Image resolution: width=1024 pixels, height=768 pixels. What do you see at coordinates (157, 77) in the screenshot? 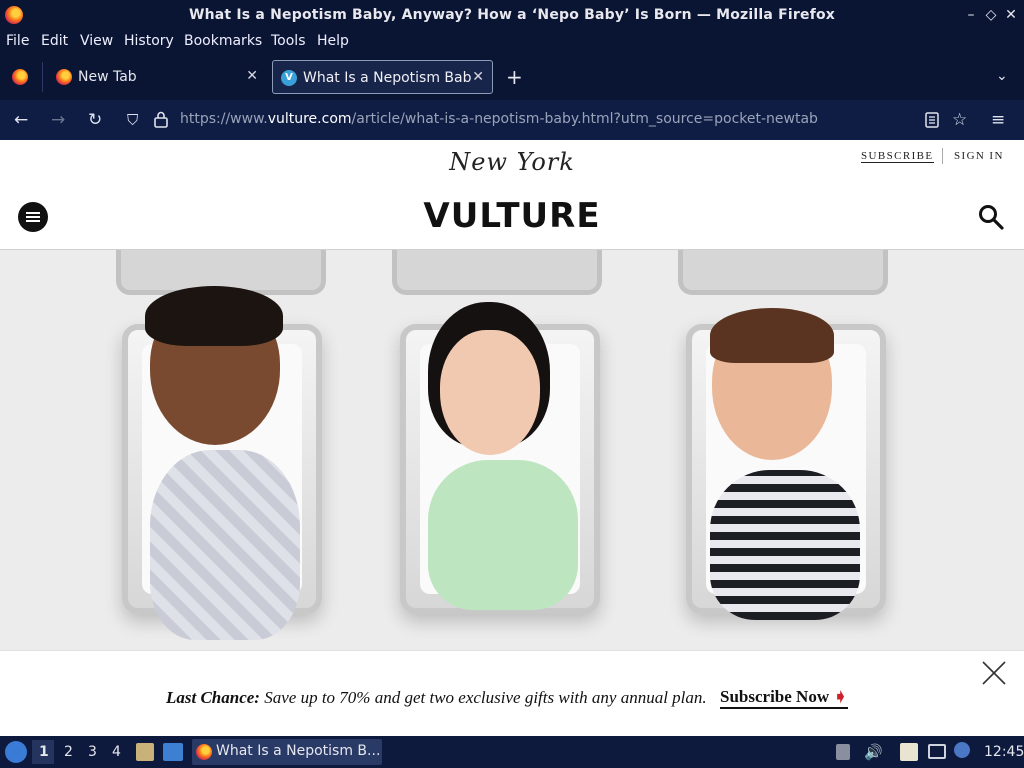
I see `tab-new-tab: New Tab ✕` at bounding box center [157, 77].